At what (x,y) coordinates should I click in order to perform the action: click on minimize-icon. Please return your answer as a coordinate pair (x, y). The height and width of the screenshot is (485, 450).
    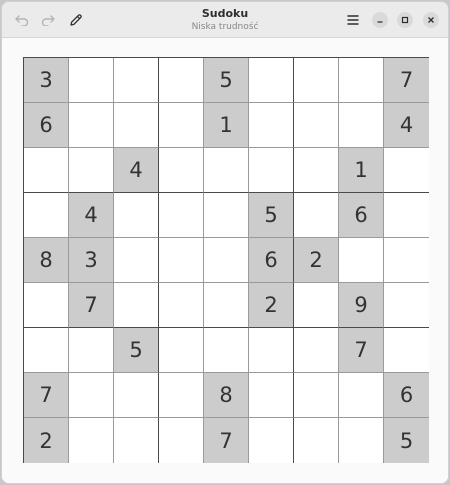
    Looking at the image, I should click on (380, 22).